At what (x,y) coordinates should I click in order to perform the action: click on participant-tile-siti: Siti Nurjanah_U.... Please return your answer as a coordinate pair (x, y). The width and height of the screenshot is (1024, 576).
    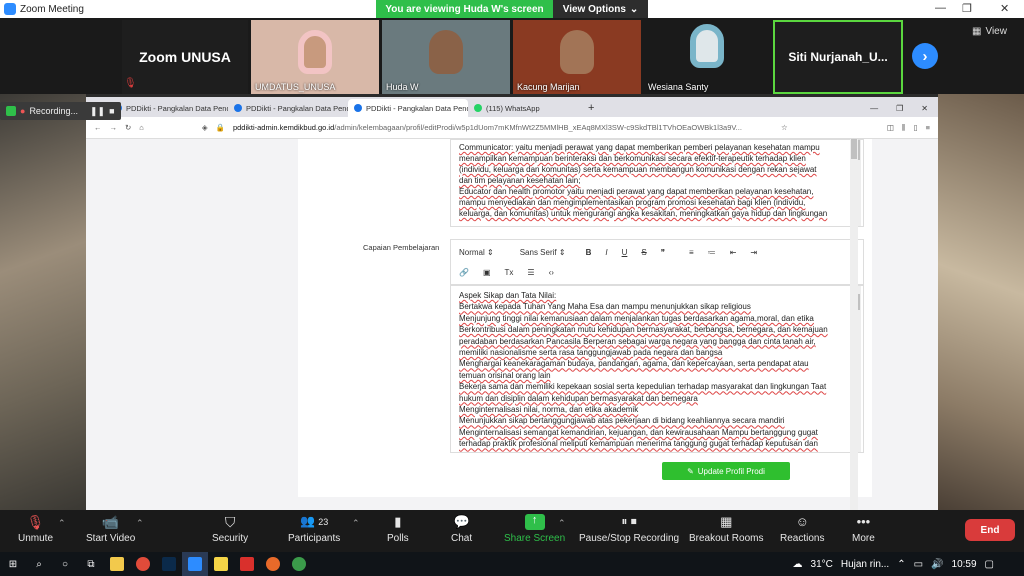
    Looking at the image, I should click on (838, 57).